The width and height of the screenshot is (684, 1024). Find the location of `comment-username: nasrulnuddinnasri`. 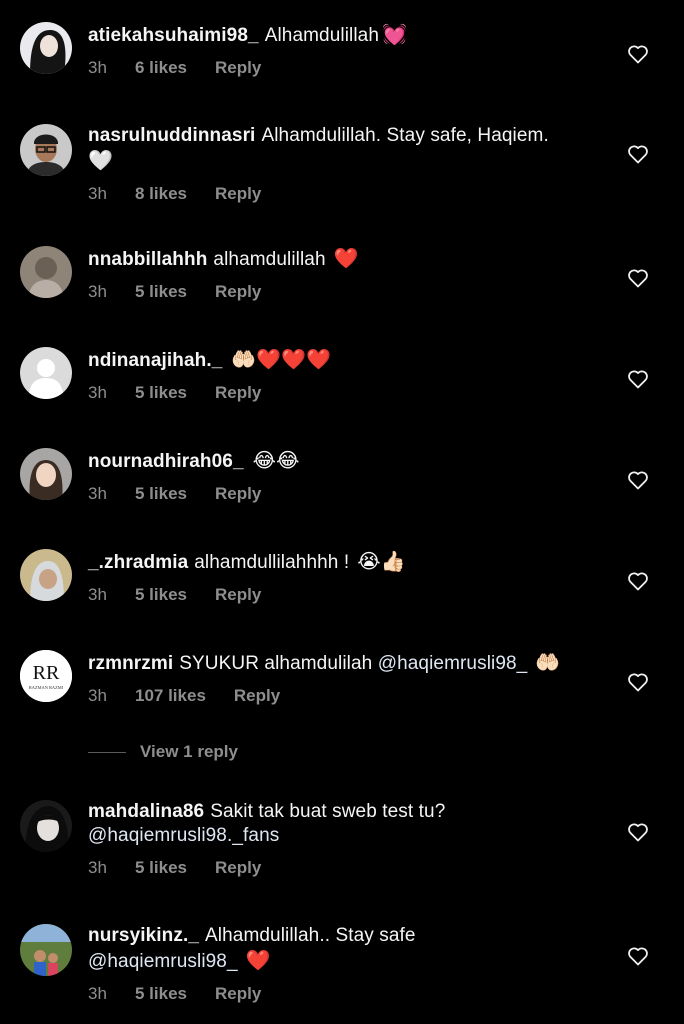

comment-username: nasrulnuddinnasri is located at coordinates (171, 135).